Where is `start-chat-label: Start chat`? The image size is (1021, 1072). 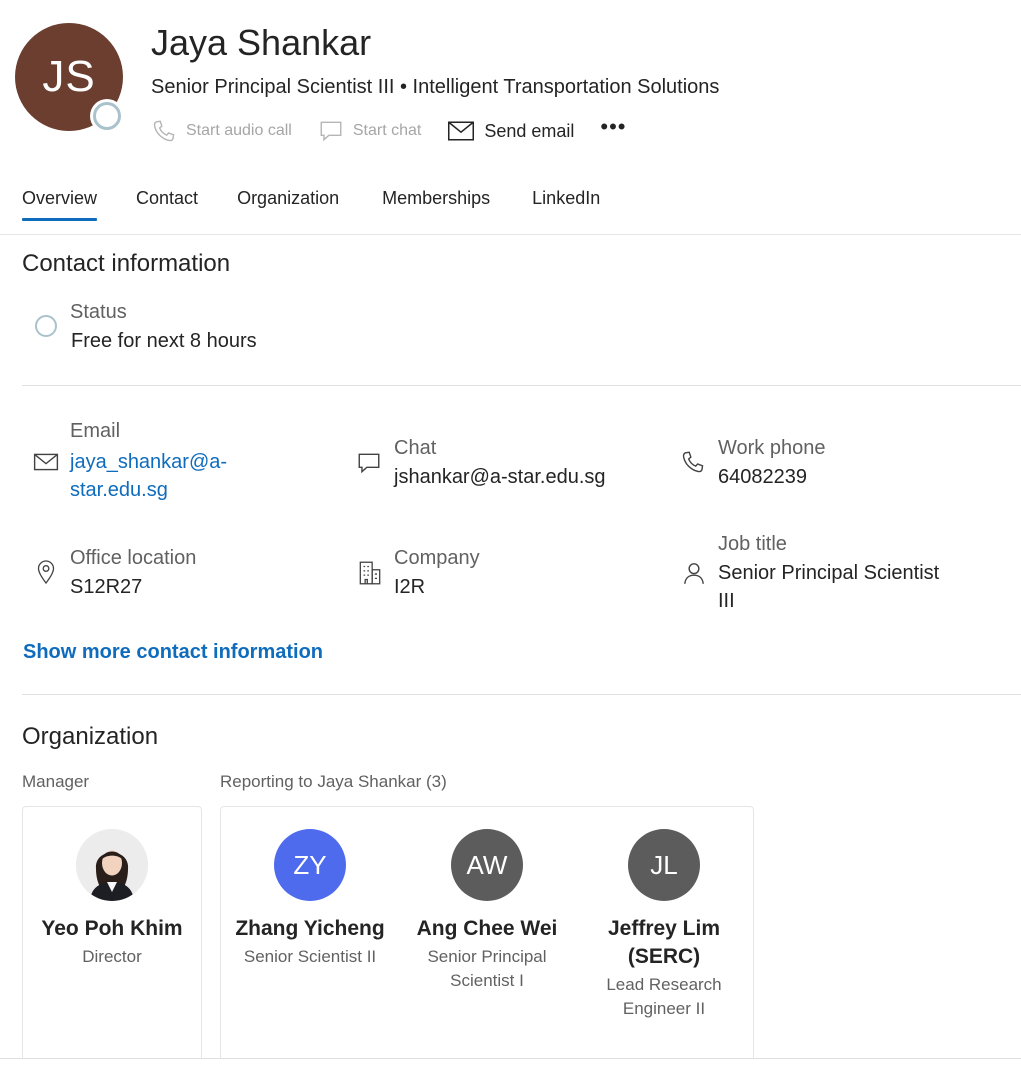 start-chat-label: Start chat is located at coordinates (387, 130).